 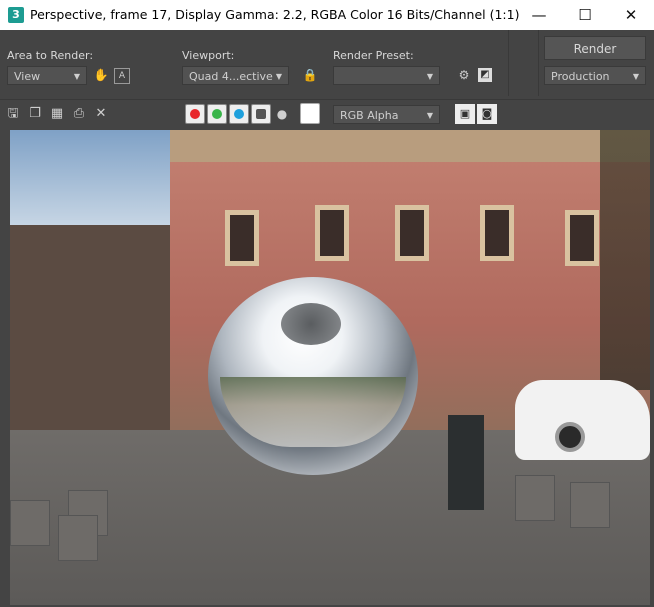 What do you see at coordinates (16, 15) in the screenshot?
I see `app-icon: 3` at bounding box center [16, 15].